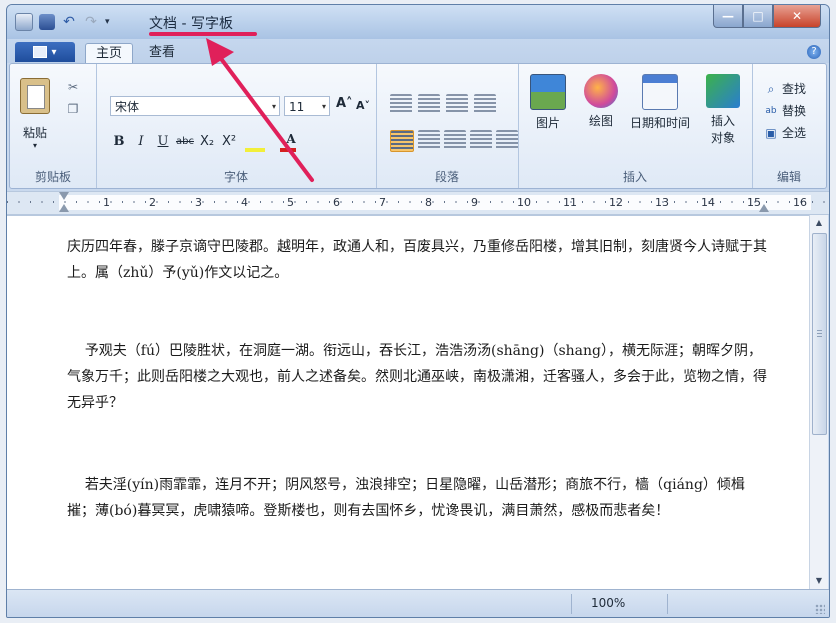 This screenshot has width=836, height=623. I want to click on title-bar: ↶ ↷ ▾ 文档 - 写字板 — □ ✕, so click(418, 22).